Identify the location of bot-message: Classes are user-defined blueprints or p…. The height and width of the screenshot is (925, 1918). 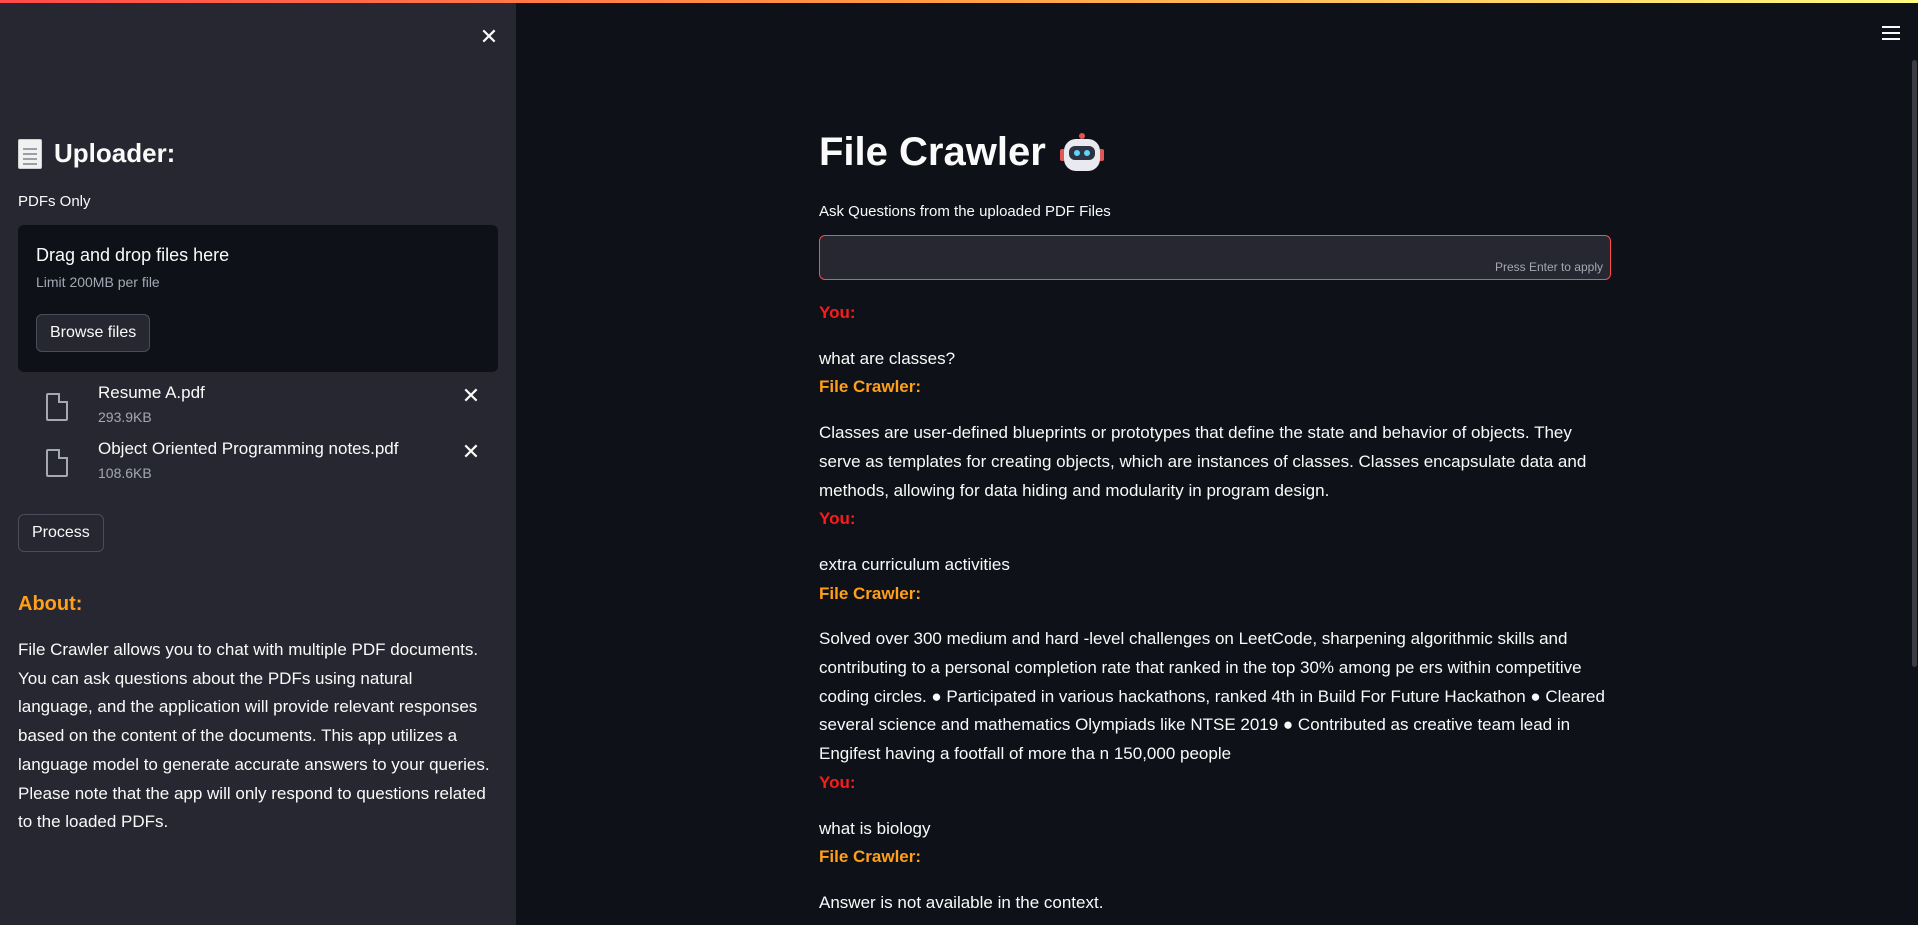
(1203, 461).